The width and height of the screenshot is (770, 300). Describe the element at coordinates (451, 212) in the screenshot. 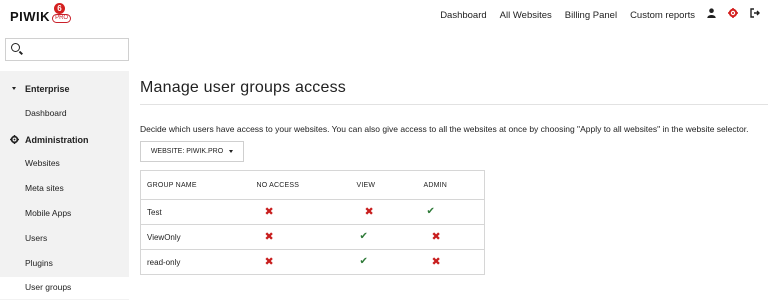

I see `access-cell-admin: ✔` at that location.